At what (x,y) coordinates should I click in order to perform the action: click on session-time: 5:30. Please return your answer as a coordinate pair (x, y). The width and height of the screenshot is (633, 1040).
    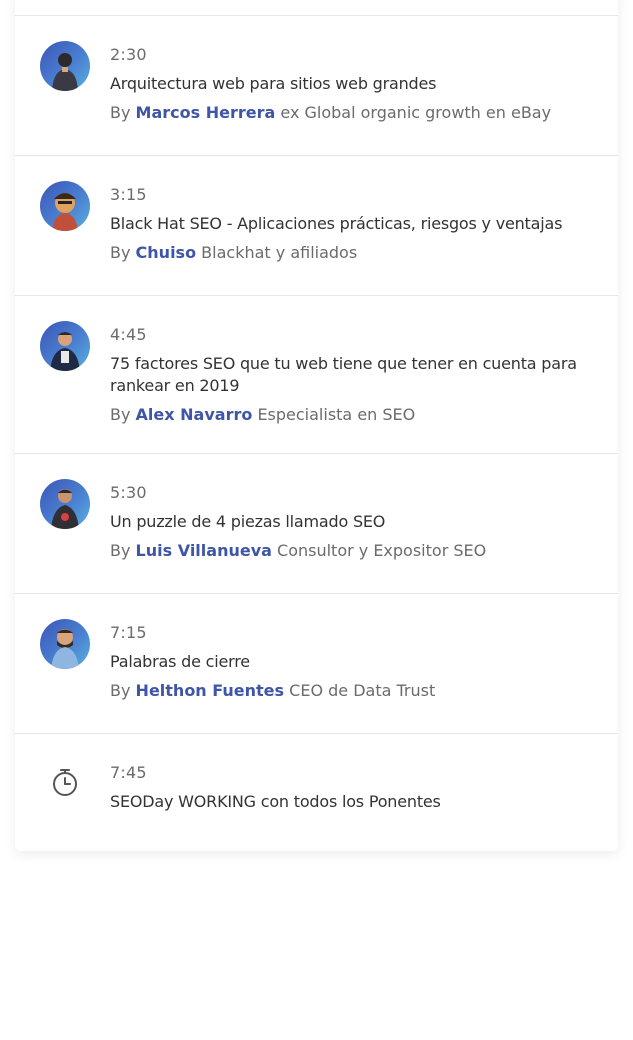
    Looking at the image, I should click on (128, 492).